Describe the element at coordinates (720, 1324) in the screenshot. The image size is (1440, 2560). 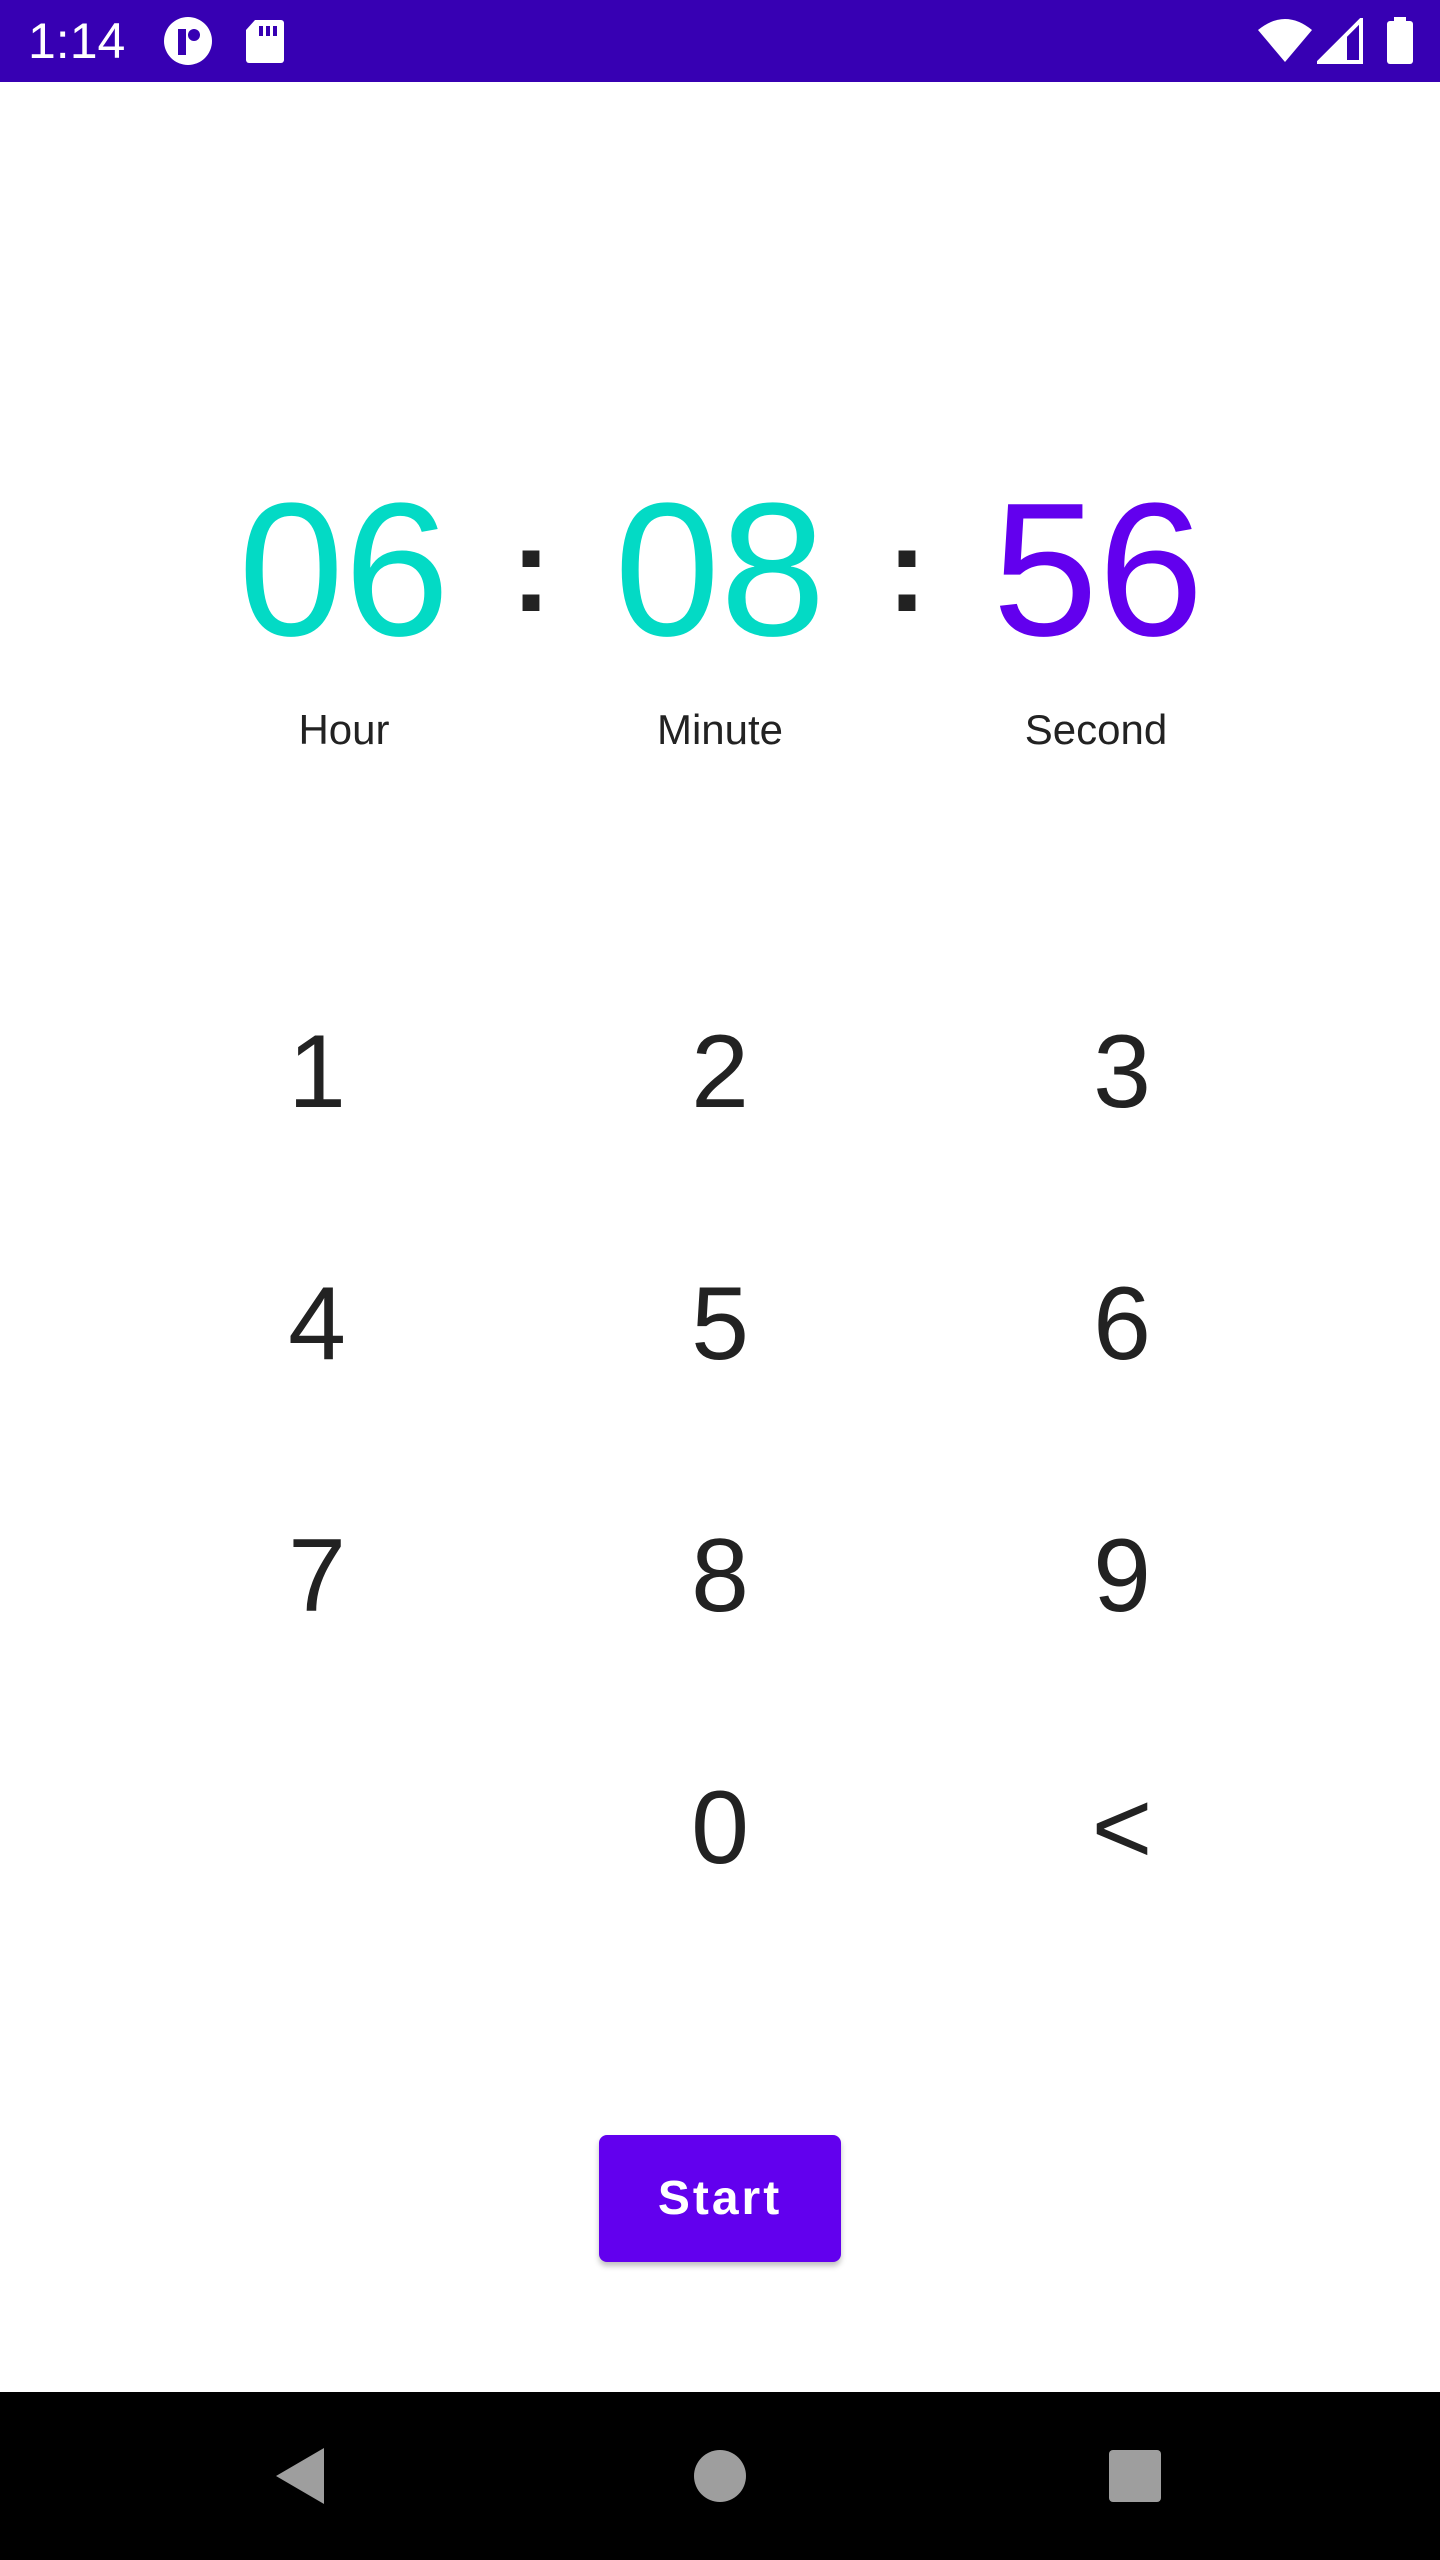
I see `key-5: 5` at that location.